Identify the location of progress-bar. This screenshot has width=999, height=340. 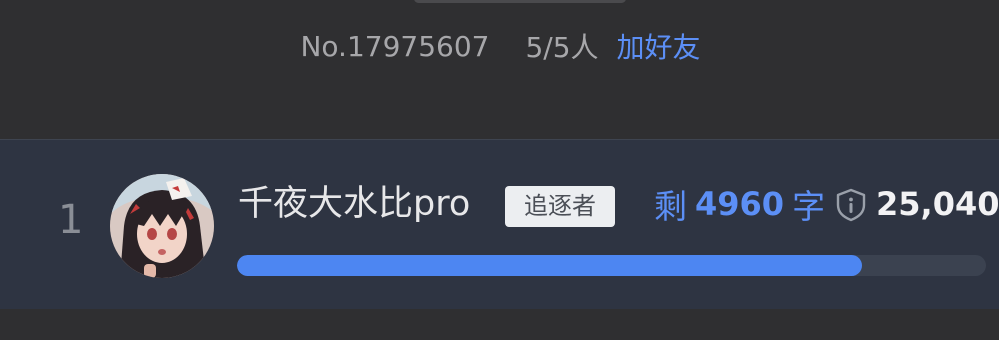
(611, 265).